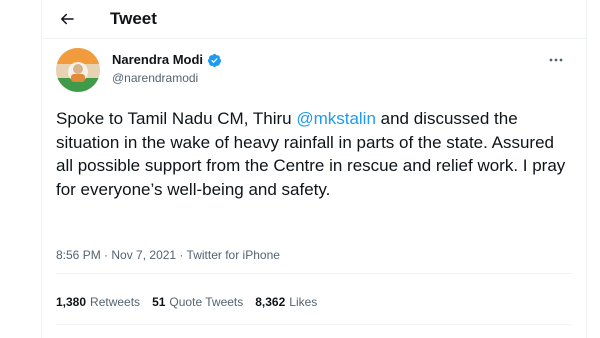  Describe the element at coordinates (176, 118) in the screenshot. I see `tweet-text-part: Spoke to Tamil Nadu CM, Thiru` at that location.